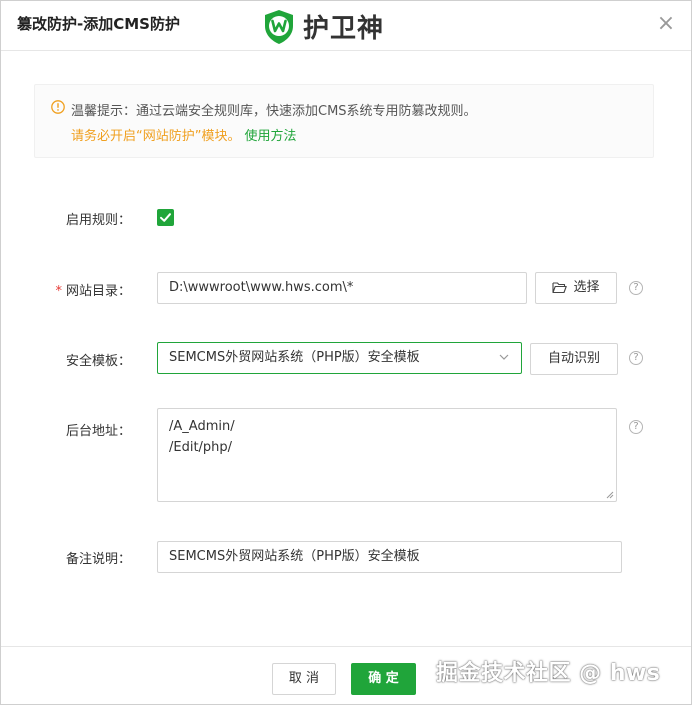 The image size is (692, 705). What do you see at coordinates (574, 359) in the screenshot?
I see `auto-detect-button: 自动识别` at bounding box center [574, 359].